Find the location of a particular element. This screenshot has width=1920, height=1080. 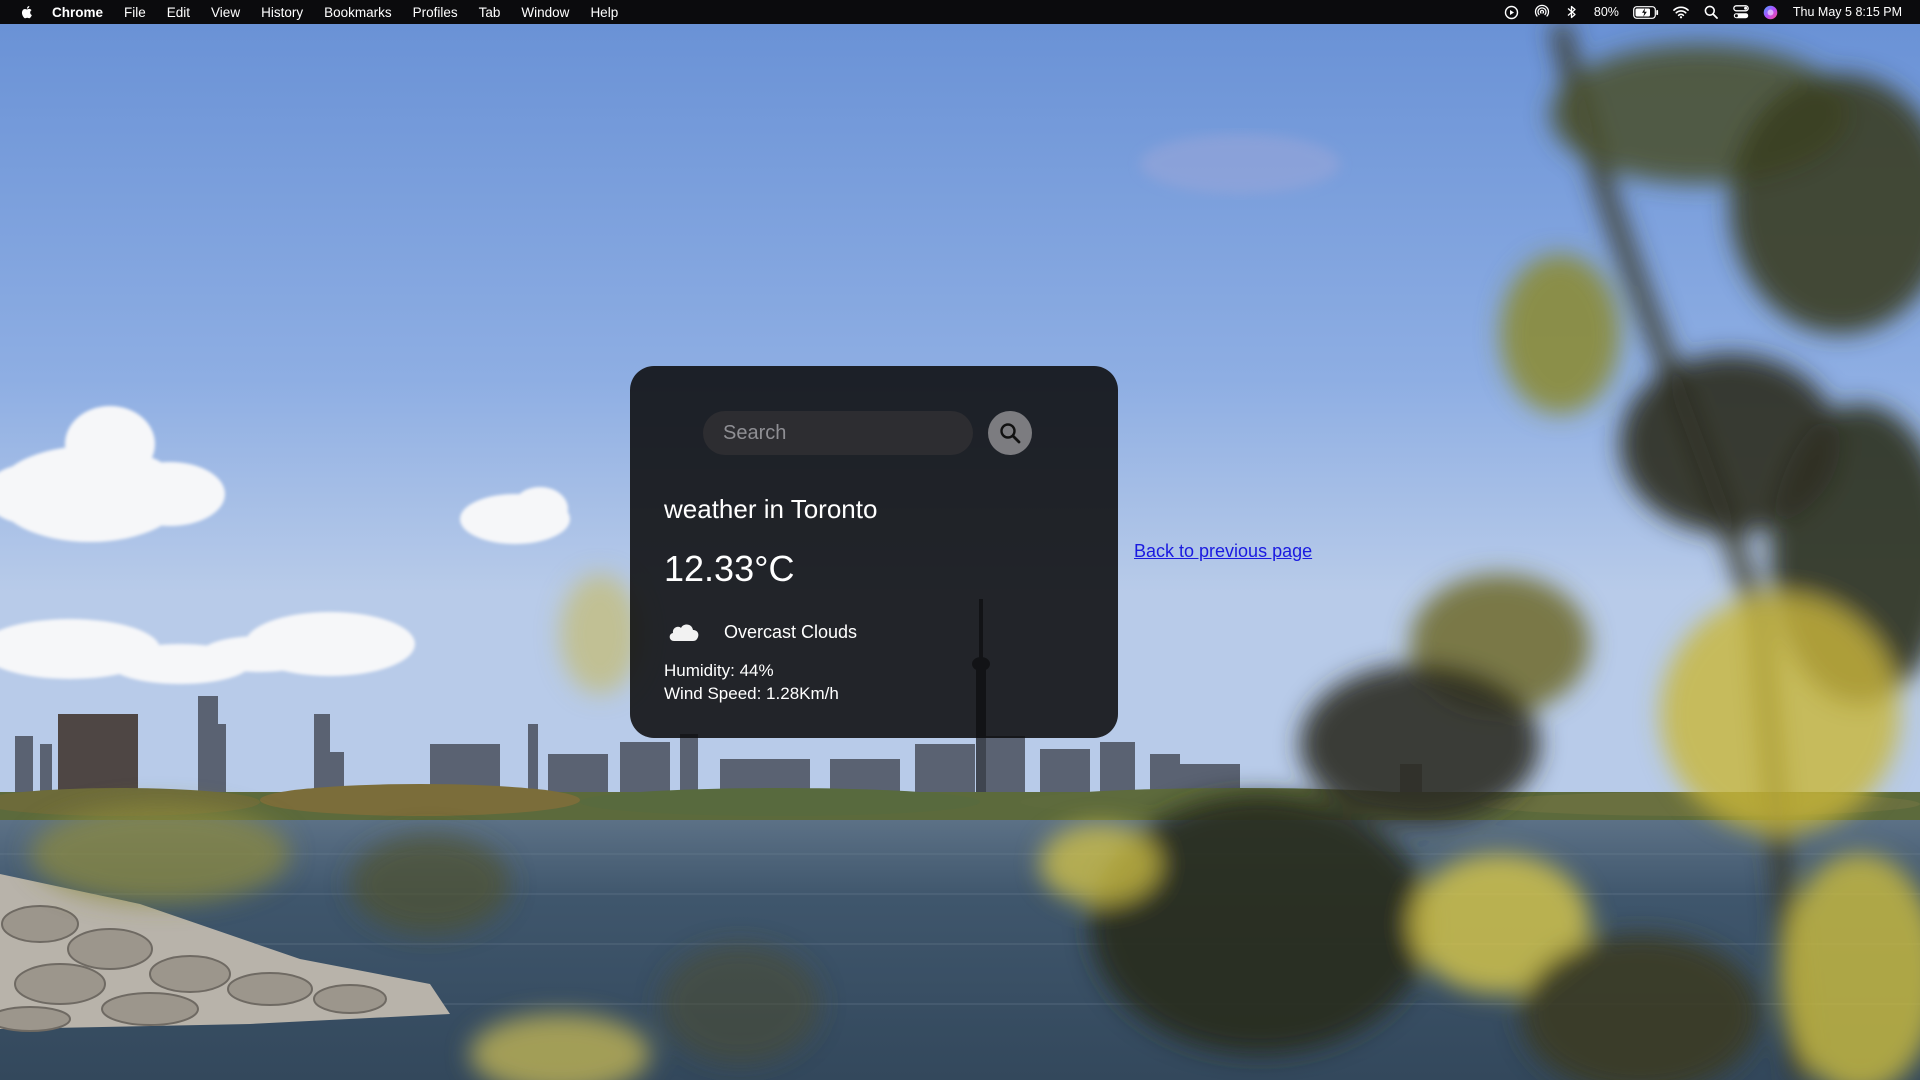

menu-edit: Edit is located at coordinates (178, 12).